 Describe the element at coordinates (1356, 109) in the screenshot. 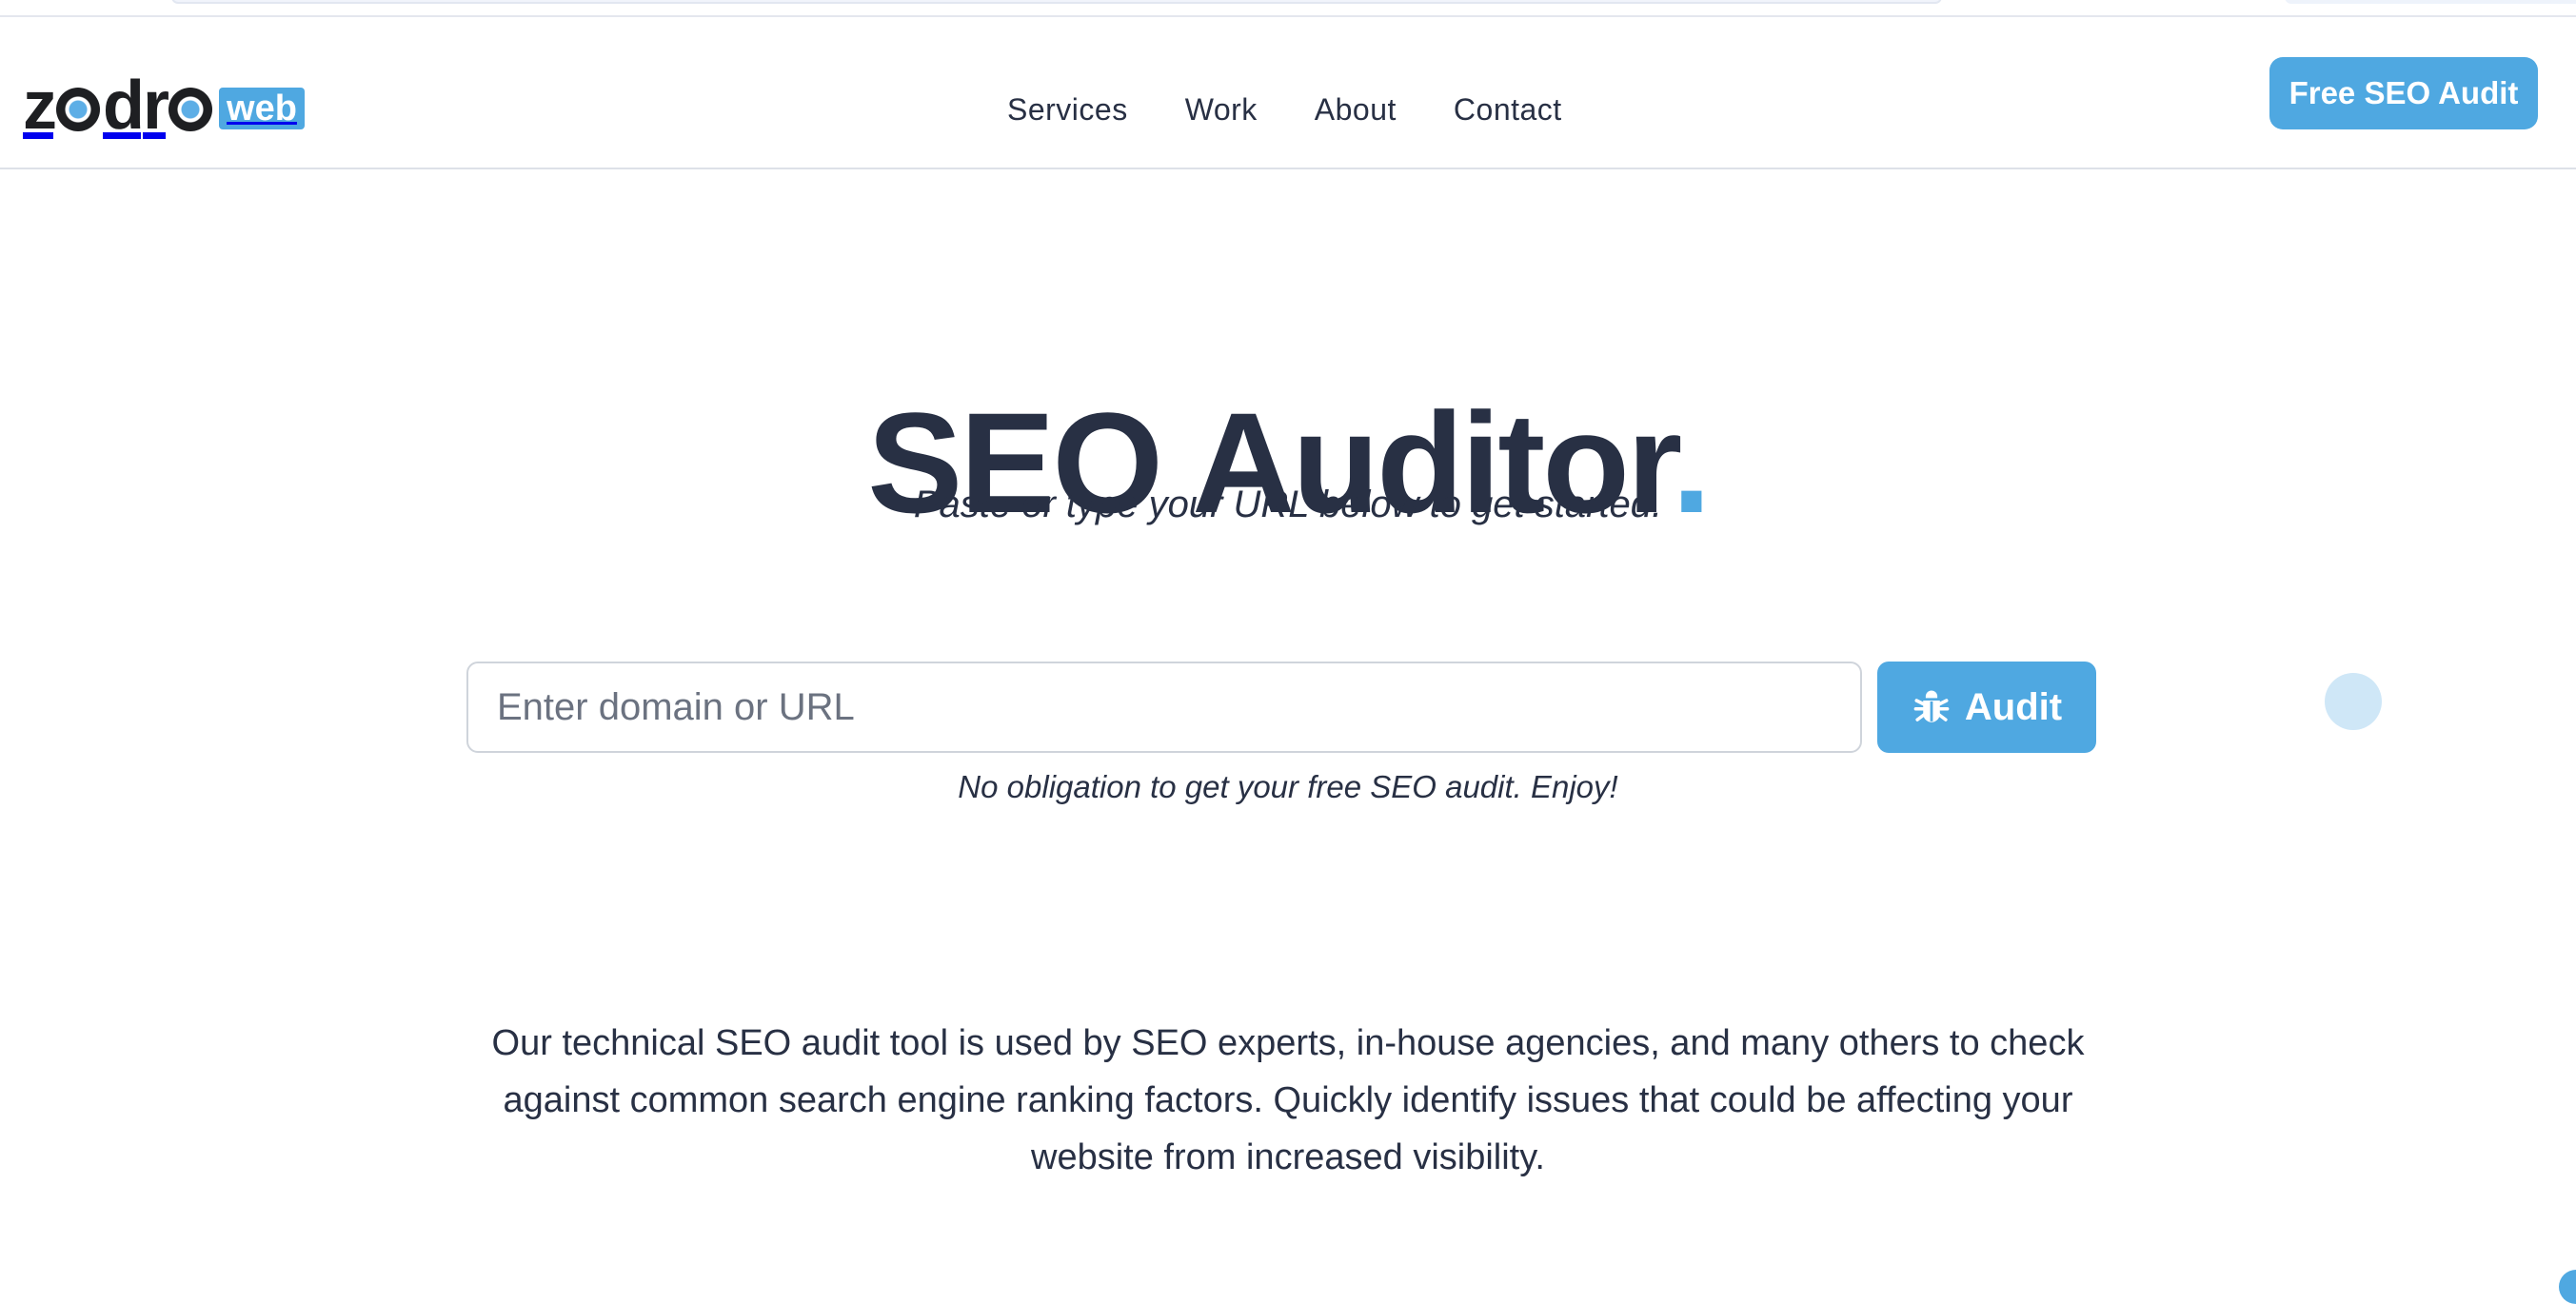

I see `nav-item-about: About` at that location.